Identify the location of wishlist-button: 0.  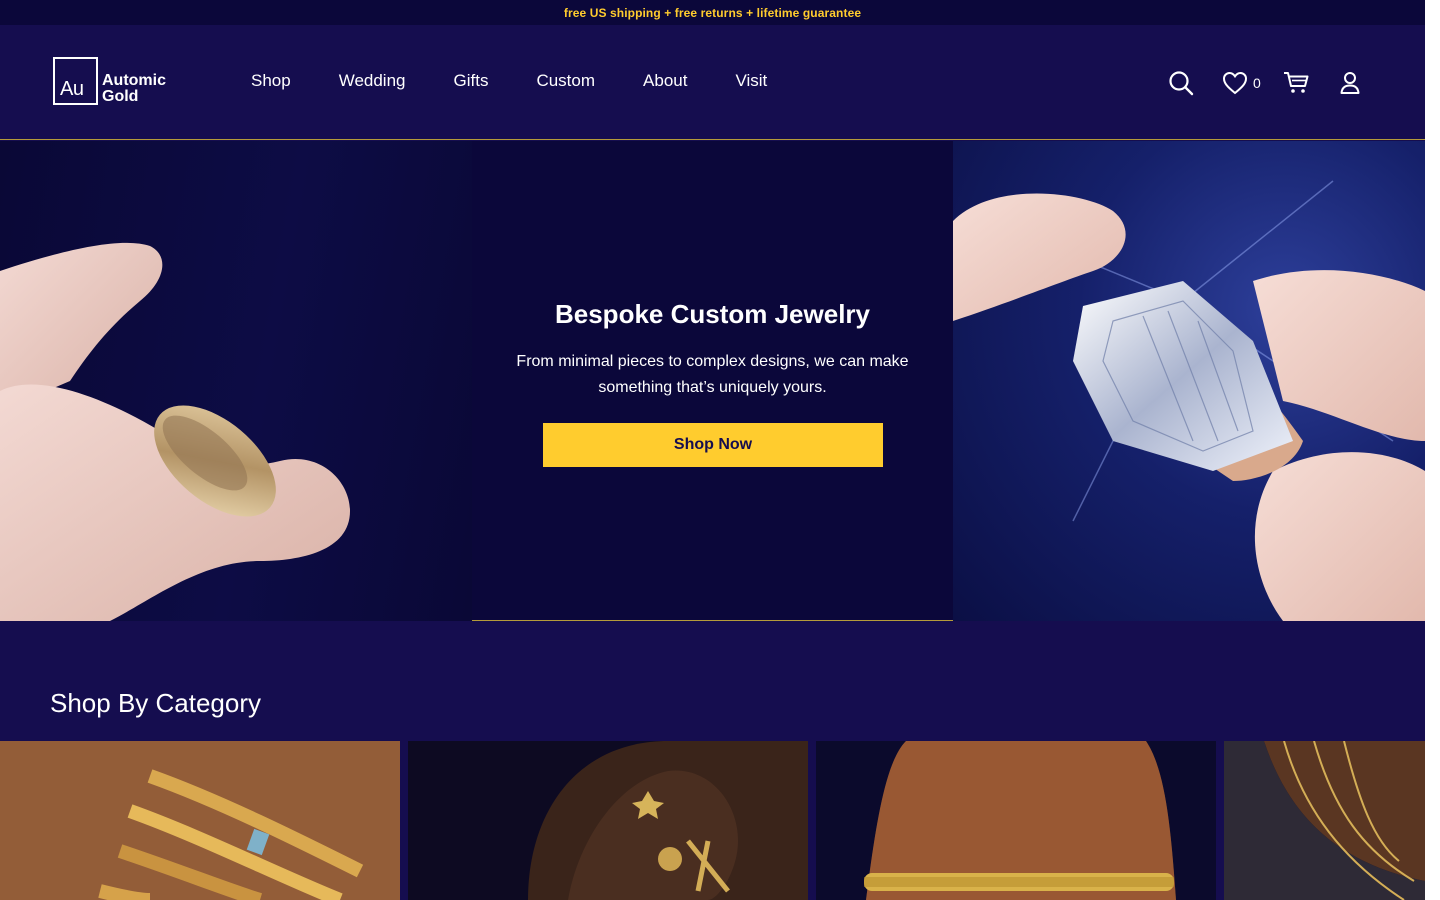
(1241, 83).